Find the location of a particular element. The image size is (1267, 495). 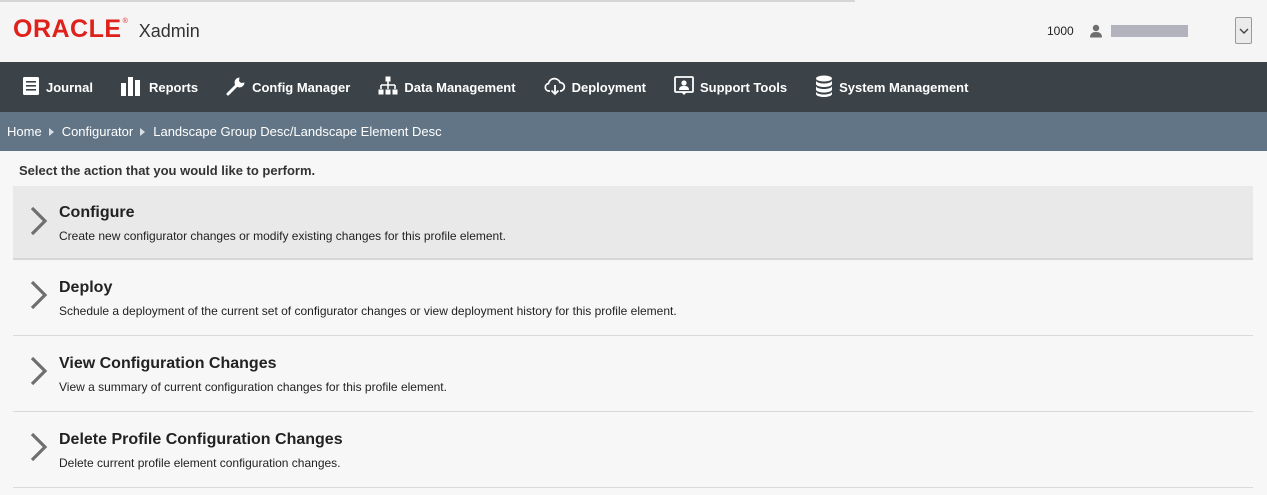

nav-item-reports: Reports is located at coordinates (159, 87).